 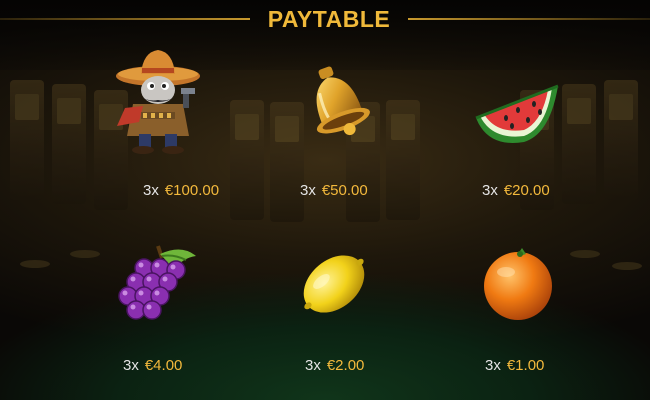 What do you see at coordinates (525, 365) in the screenshot?
I see `payout-amount: €1.00` at bounding box center [525, 365].